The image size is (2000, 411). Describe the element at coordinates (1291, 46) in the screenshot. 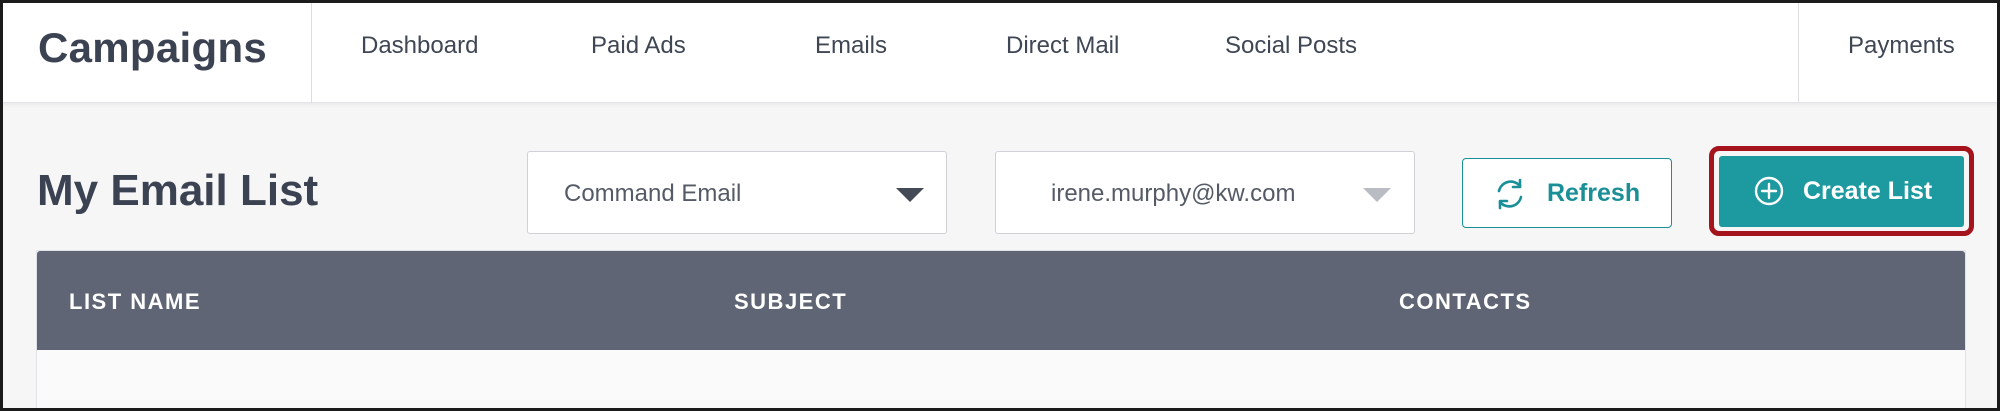

I see `nav-social-posts: Social Posts` at that location.